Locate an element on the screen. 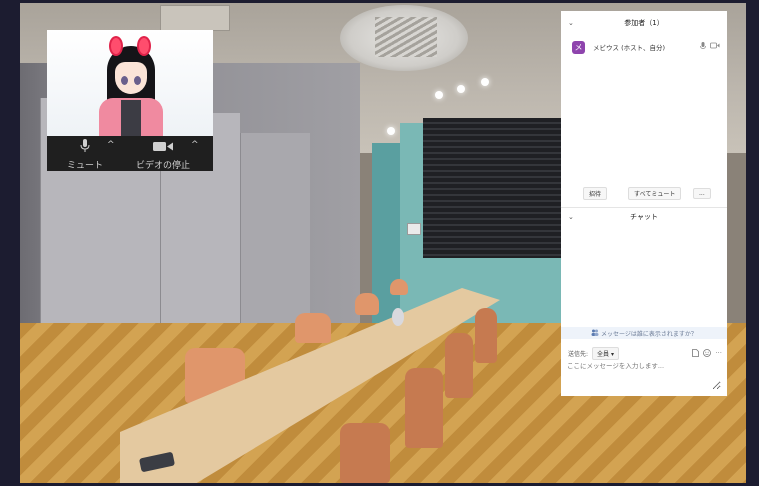 The height and width of the screenshot is (486, 759). participant-name: メビウス (ホスト、自分) is located at coordinates (629, 48).